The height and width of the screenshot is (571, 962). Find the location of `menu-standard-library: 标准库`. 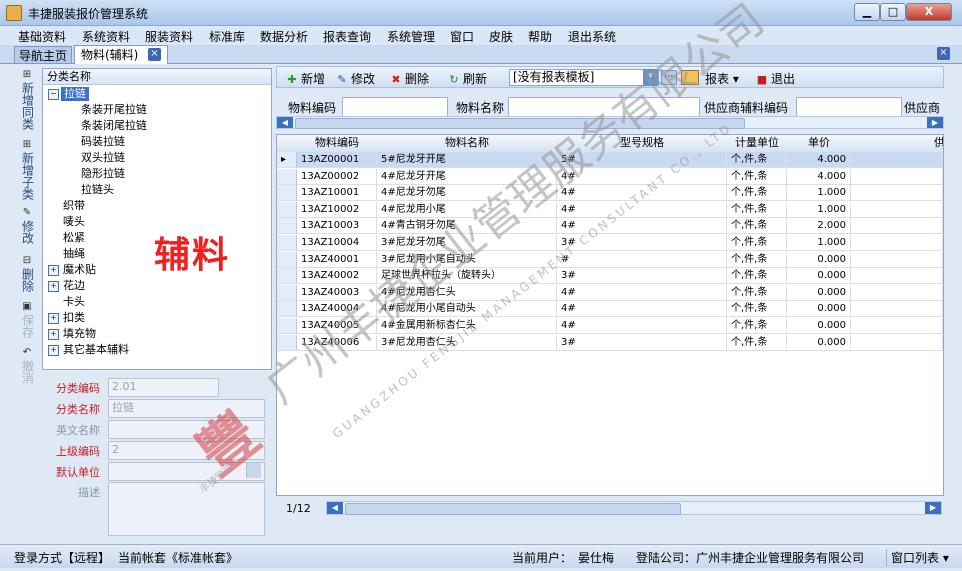

menu-standard-library: 标准库 is located at coordinates (227, 36).